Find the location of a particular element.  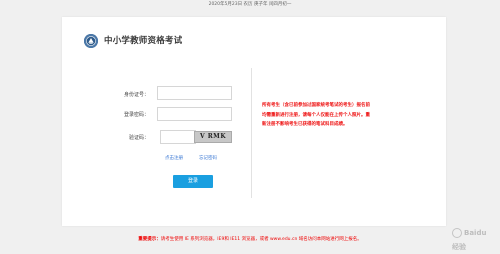

site-title: 中小学教师资格考试 is located at coordinates (143, 41).